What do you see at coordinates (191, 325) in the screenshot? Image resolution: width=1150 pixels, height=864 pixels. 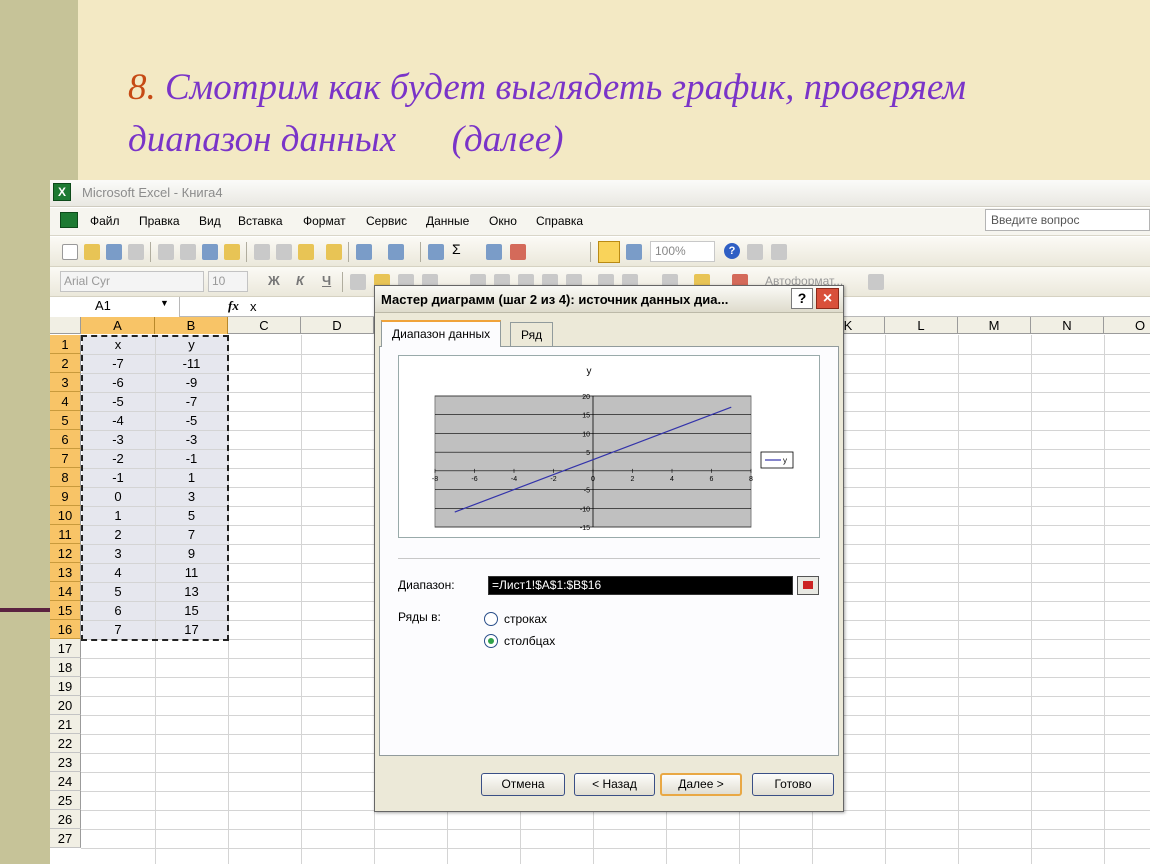 I see `column-header-b: B` at bounding box center [191, 325].